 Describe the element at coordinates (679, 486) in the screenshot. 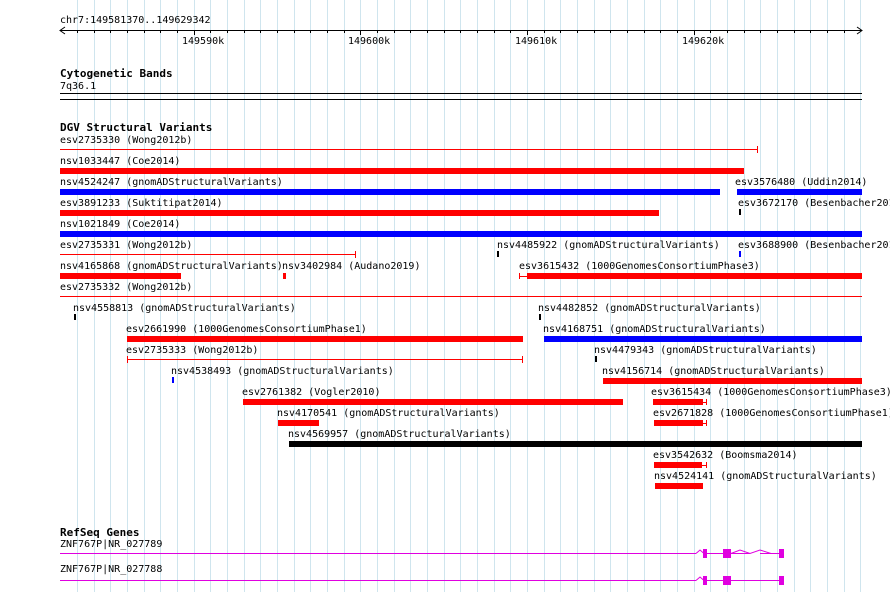

I see `feature-nsv4524141` at that location.